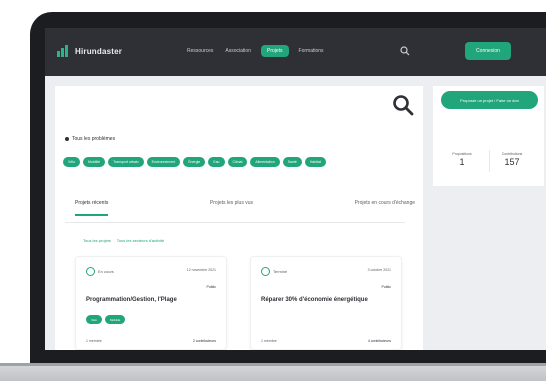 The image size is (546, 381). I want to click on brand-name: Hirundaster, so click(99, 51).